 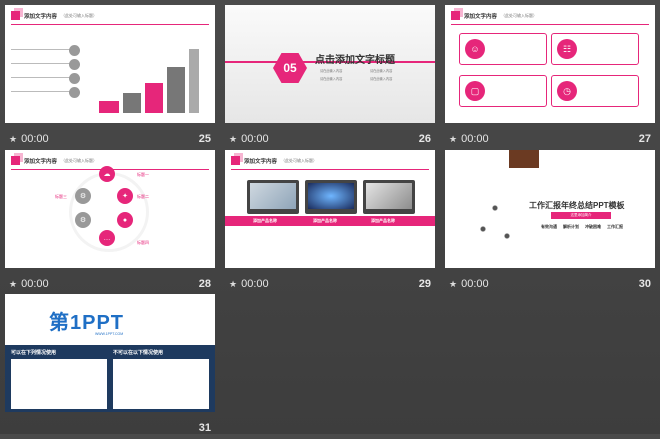 I want to click on tag: 解析计划, so click(x=571, y=226).